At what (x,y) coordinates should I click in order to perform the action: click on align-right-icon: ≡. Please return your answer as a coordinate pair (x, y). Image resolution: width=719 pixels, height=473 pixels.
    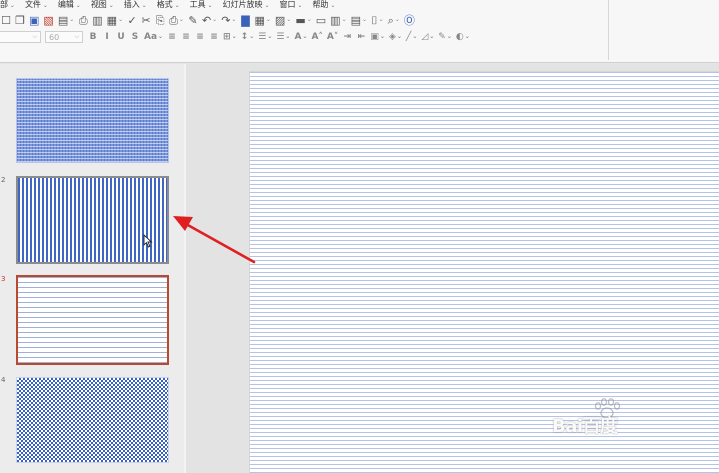
    Looking at the image, I should click on (200, 37).